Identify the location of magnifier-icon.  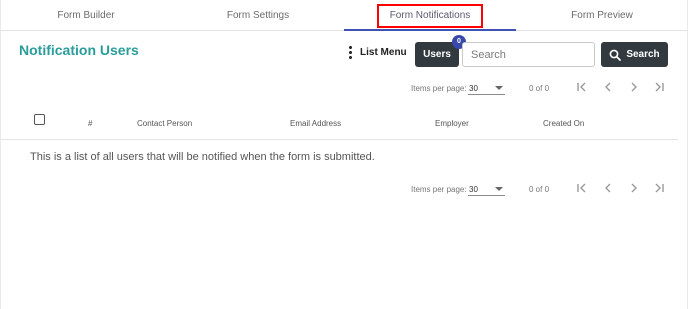
(615, 55).